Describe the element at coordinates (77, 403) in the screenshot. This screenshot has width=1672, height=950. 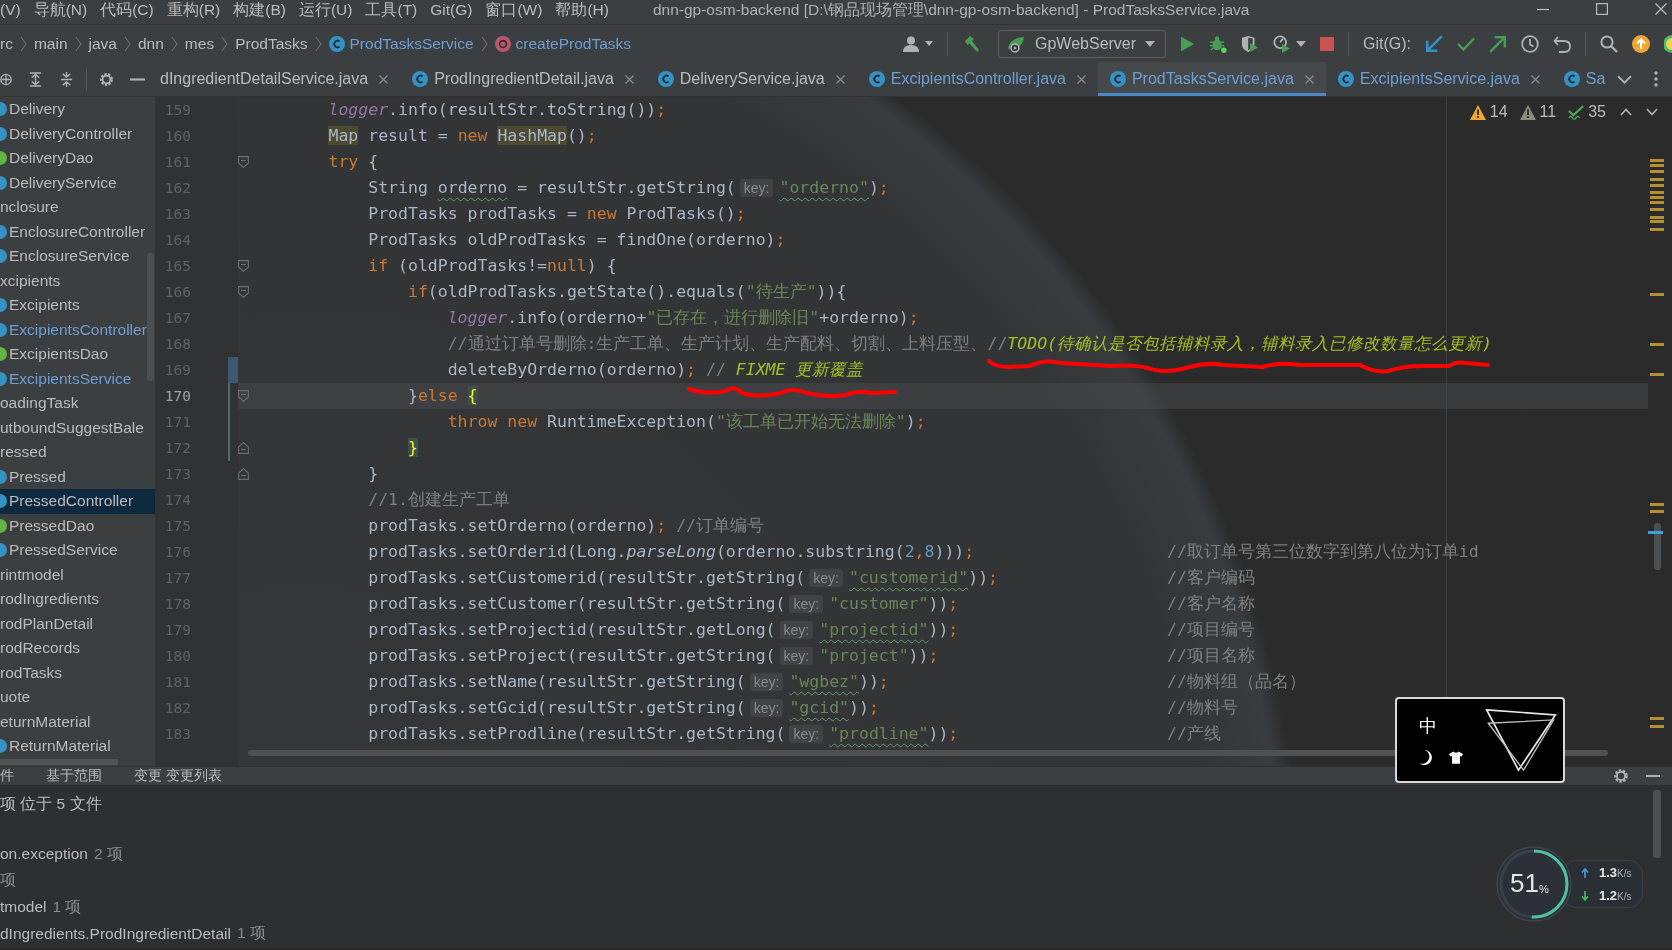
I see `tree-item: oadingTask` at that location.